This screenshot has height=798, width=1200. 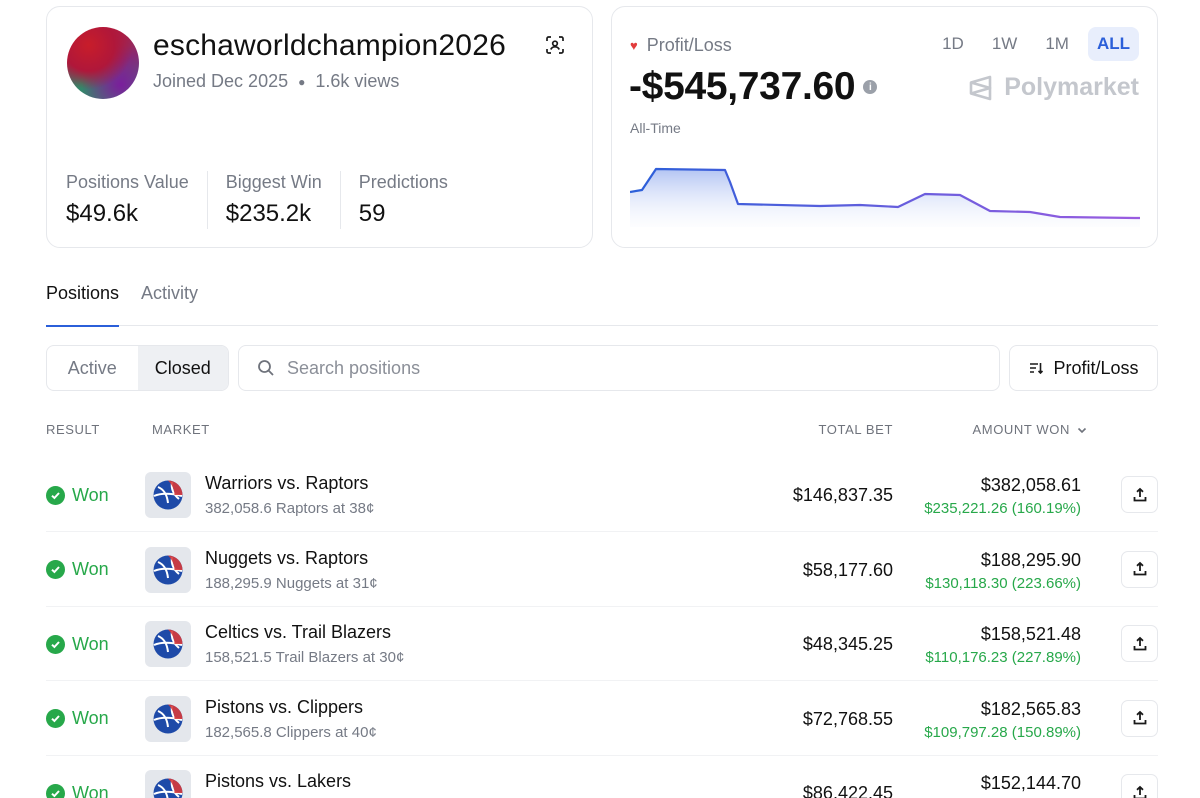 What do you see at coordinates (286, 558) in the screenshot?
I see `market-title: Nuggets vs. Raptors` at bounding box center [286, 558].